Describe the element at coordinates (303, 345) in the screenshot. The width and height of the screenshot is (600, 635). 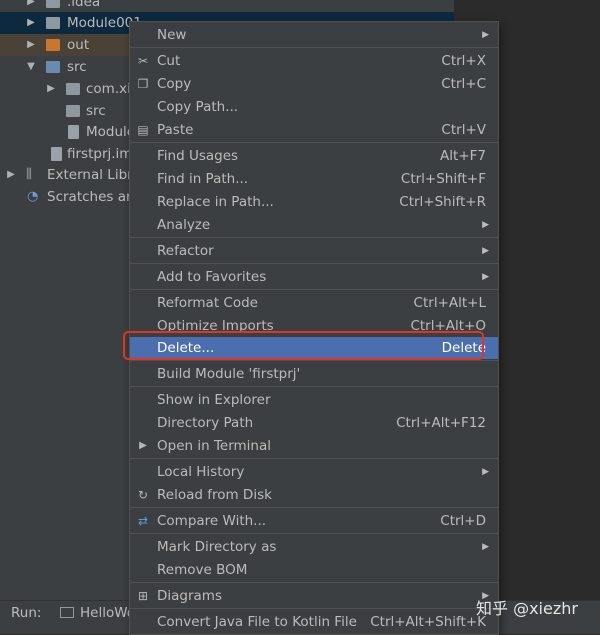
I see `annotation-highlight-box` at that location.